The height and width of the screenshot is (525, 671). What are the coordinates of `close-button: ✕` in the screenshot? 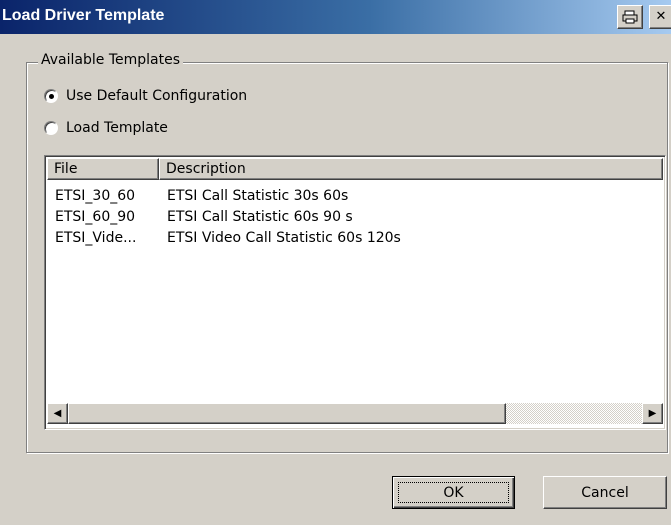 It's located at (660, 17).